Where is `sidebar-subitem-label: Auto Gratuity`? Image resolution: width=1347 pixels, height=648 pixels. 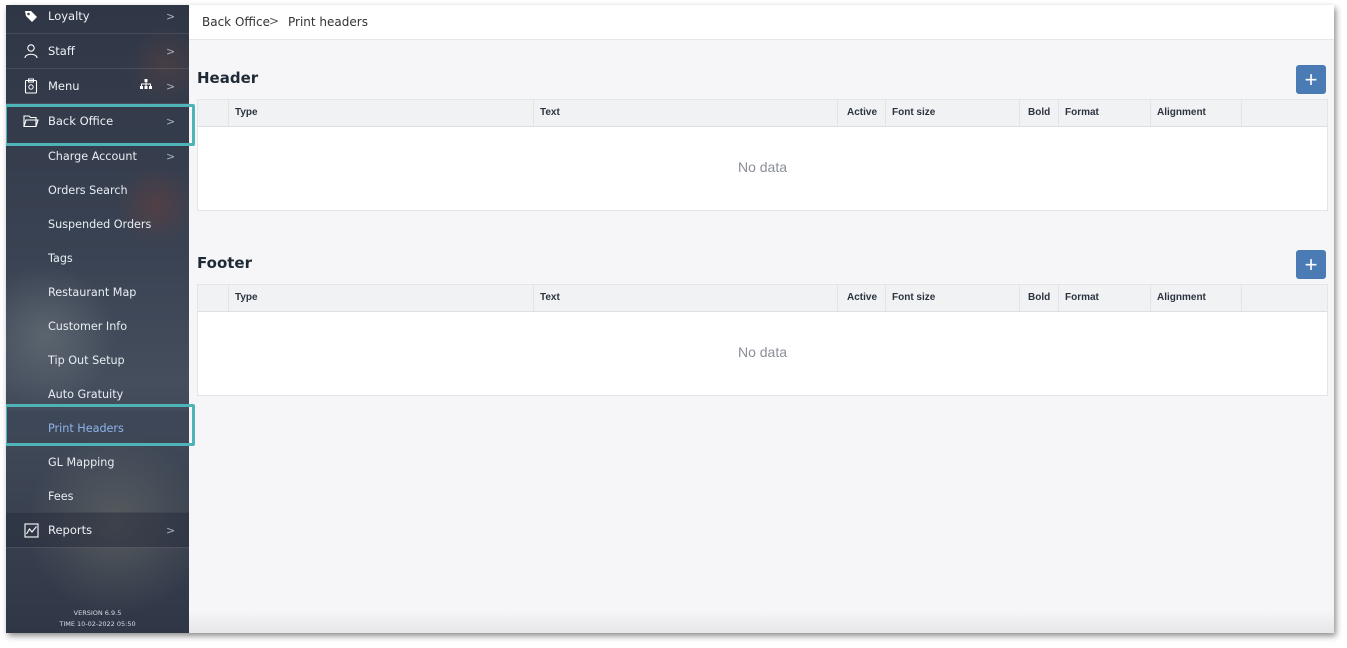 sidebar-subitem-label: Auto Gratuity is located at coordinates (86, 394).